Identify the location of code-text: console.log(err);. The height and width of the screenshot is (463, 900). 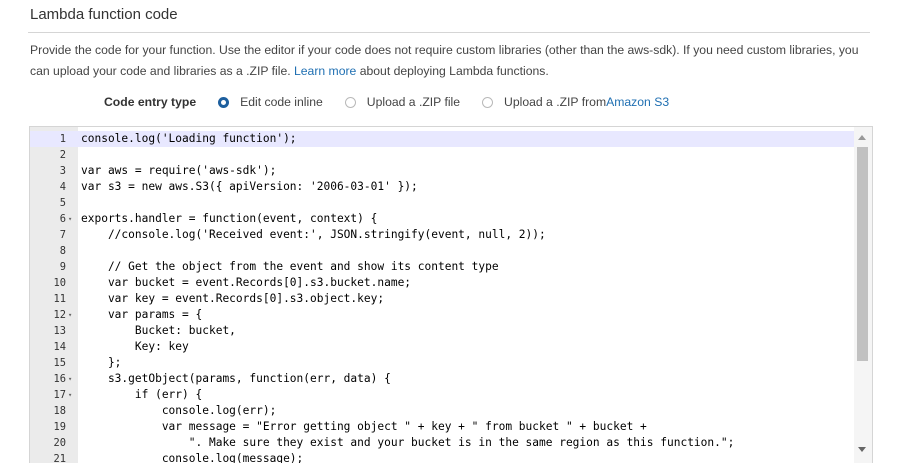
(179, 410).